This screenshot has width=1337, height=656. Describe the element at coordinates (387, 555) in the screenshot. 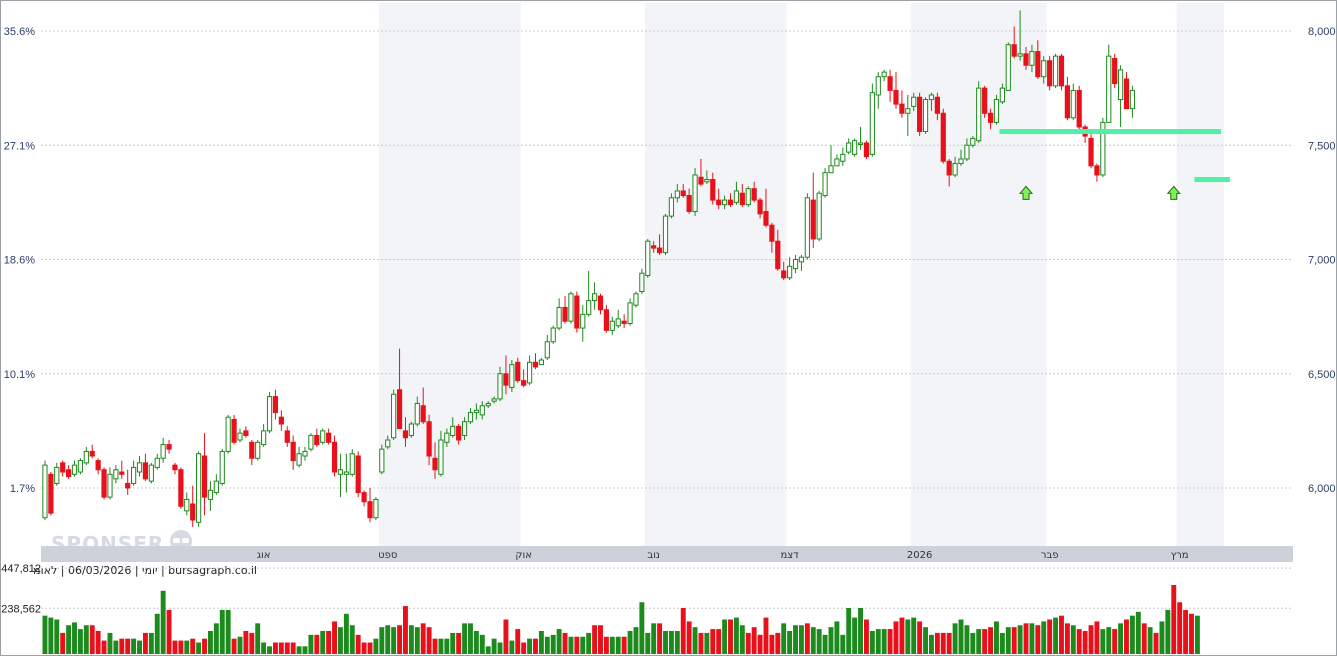

I see `month-label: ספט` at that location.